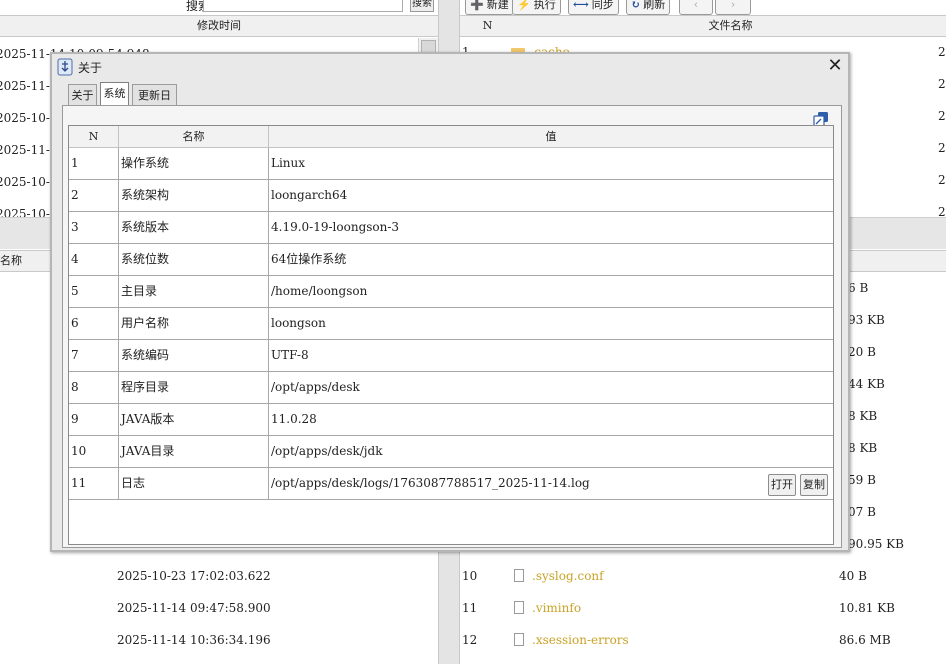 This screenshot has width=946, height=664. Describe the element at coordinates (703, 640) in the screenshot. I see `file-row: 12 .xsession-errors 86.6 MB` at that location.